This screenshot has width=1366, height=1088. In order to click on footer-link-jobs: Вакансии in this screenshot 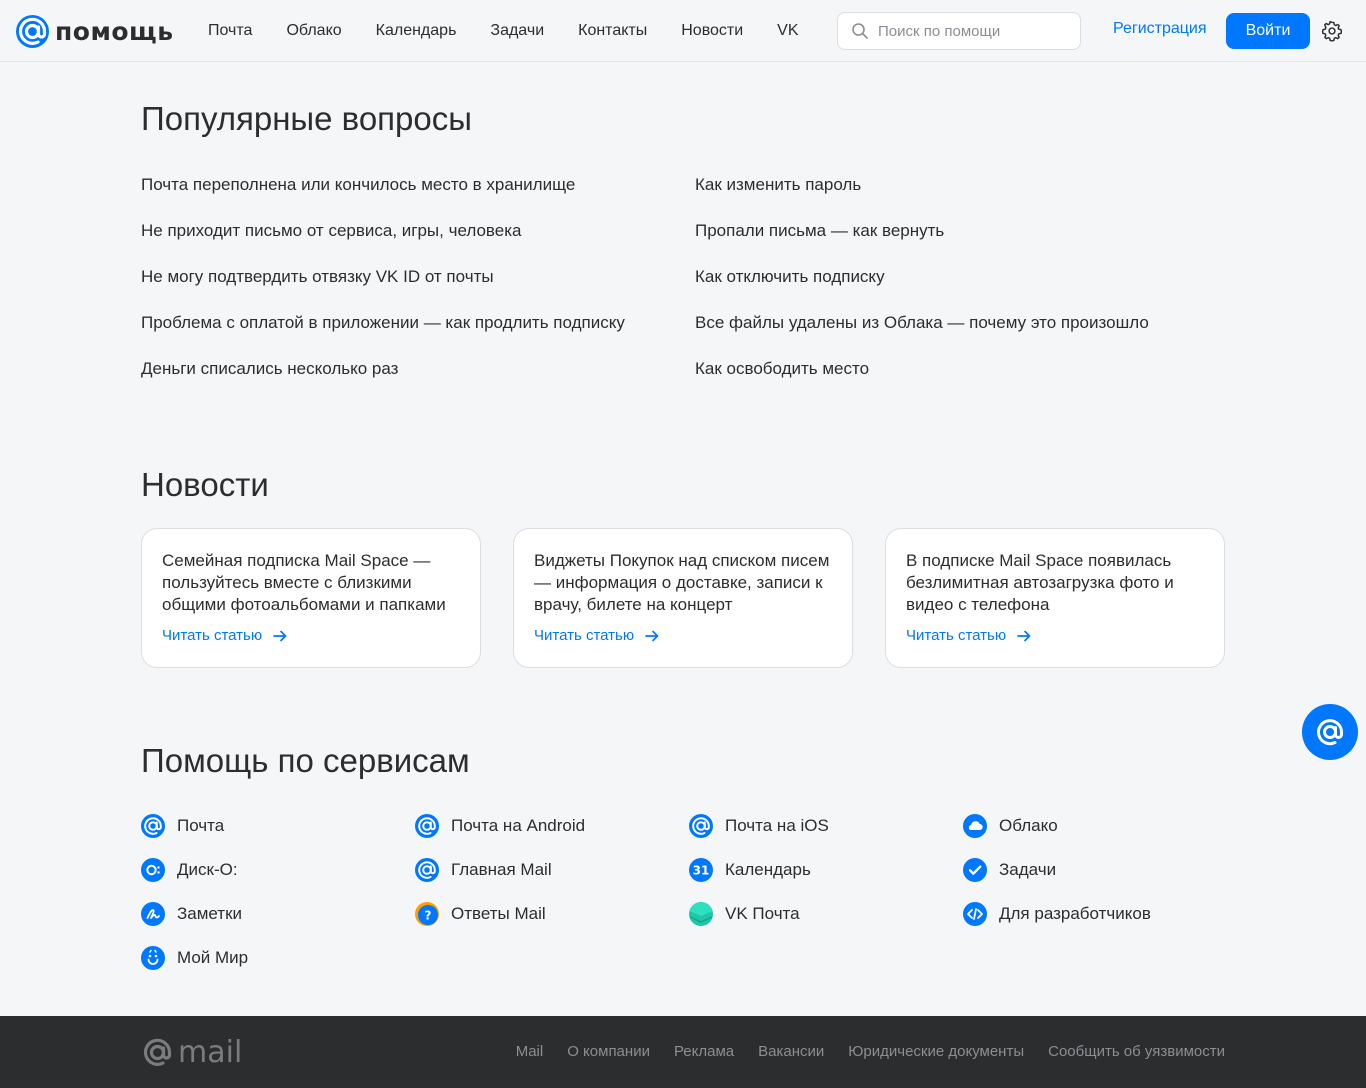, I will do `click(791, 1051)`.